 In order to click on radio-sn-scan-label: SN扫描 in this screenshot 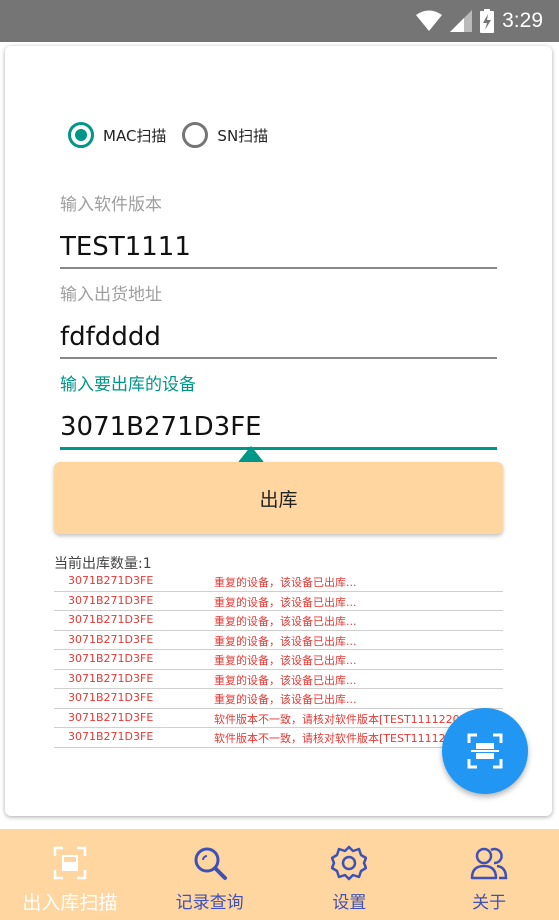, I will do `click(243, 135)`.